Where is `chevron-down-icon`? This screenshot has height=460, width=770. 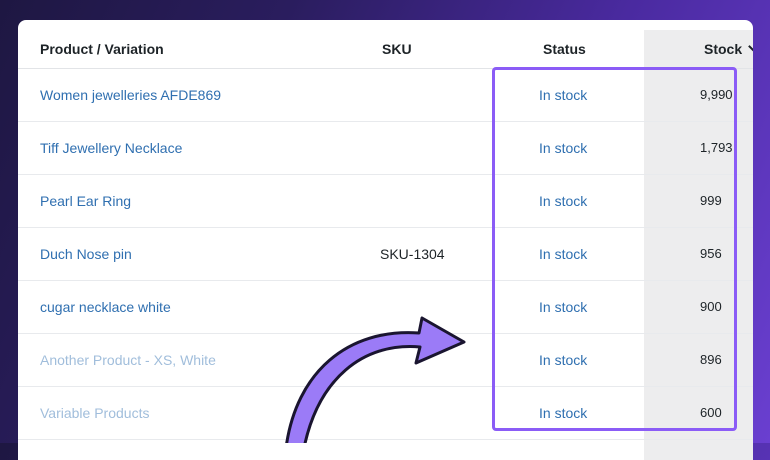
chevron-down-icon is located at coordinates (750, 46).